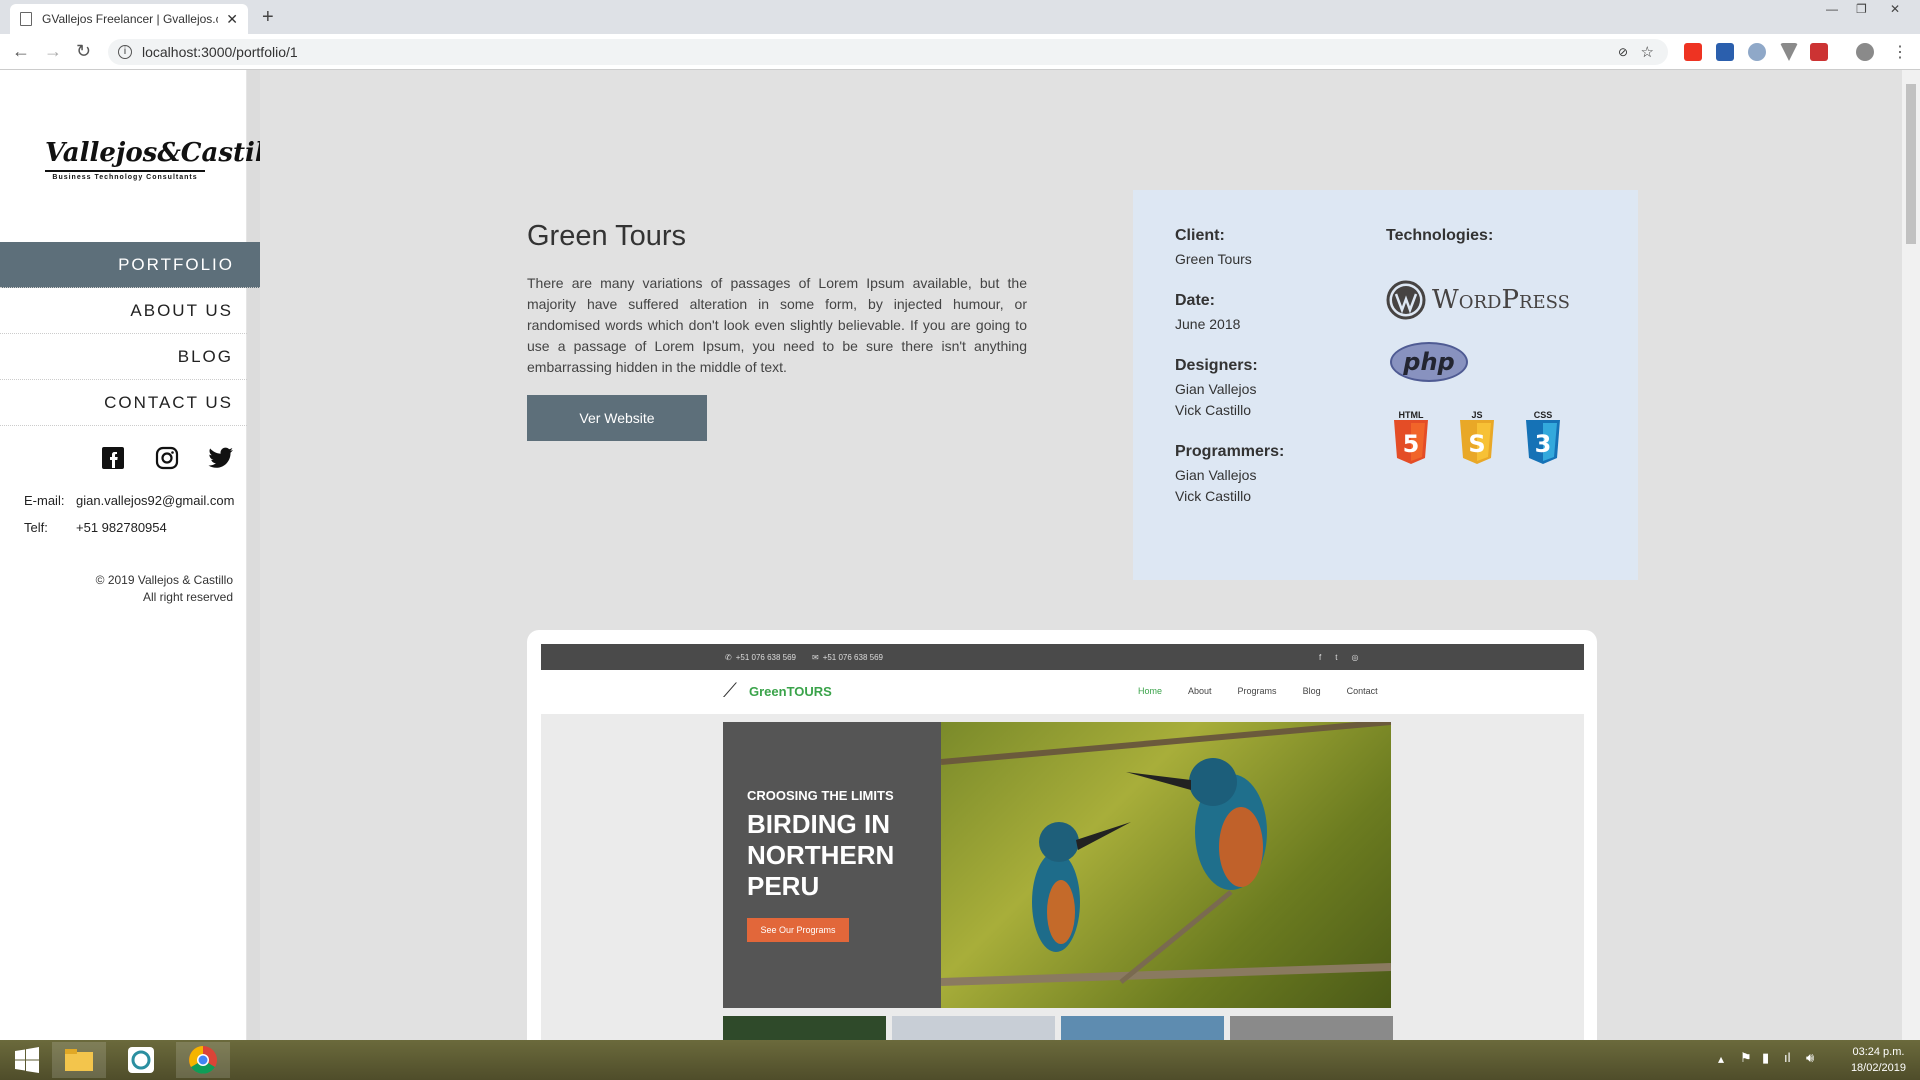  Describe the element at coordinates (1200, 235) in the screenshot. I see `client-label: Client:` at that location.